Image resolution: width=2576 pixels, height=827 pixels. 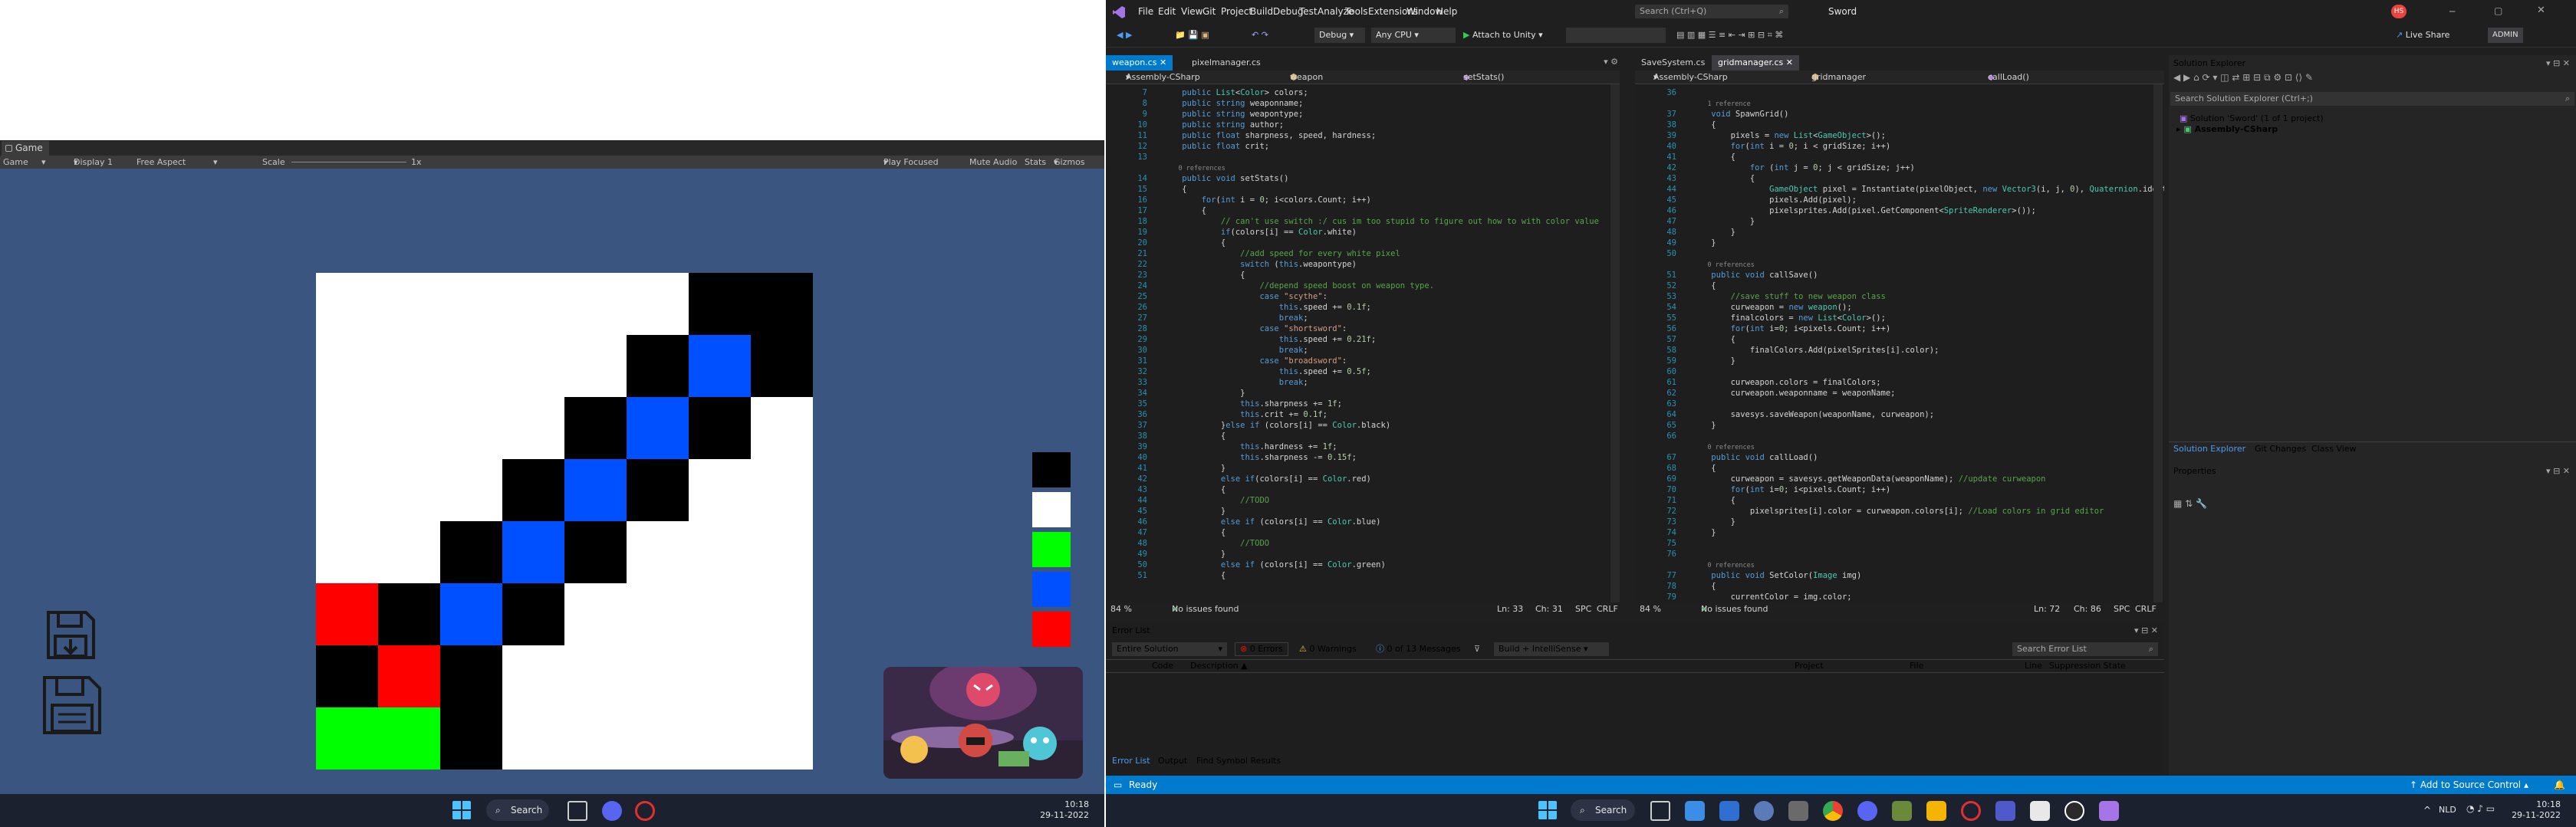 What do you see at coordinates (1899, 135) in the screenshot?
I see `code-line: 39 pixels = new List<GameObject>();` at bounding box center [1899, 135].